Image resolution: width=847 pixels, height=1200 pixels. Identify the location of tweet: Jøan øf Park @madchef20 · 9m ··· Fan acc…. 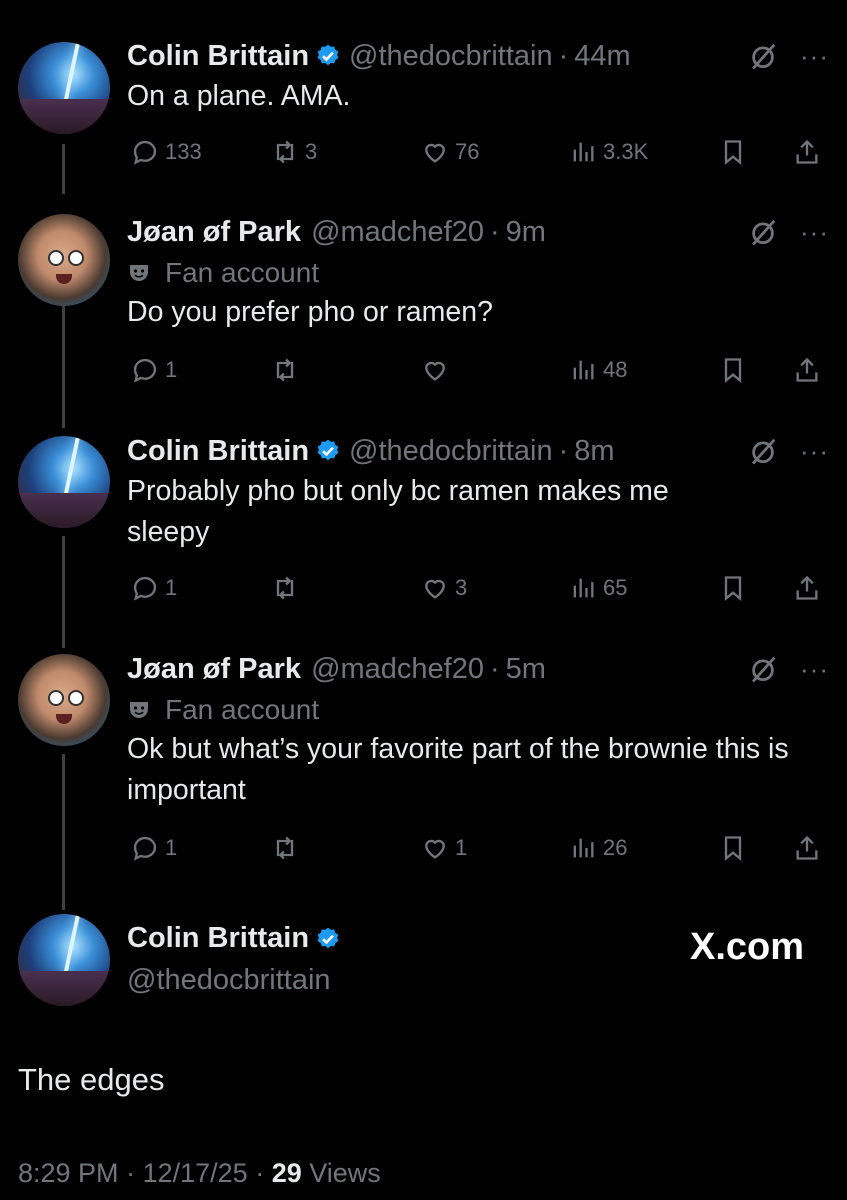
(478, 273).